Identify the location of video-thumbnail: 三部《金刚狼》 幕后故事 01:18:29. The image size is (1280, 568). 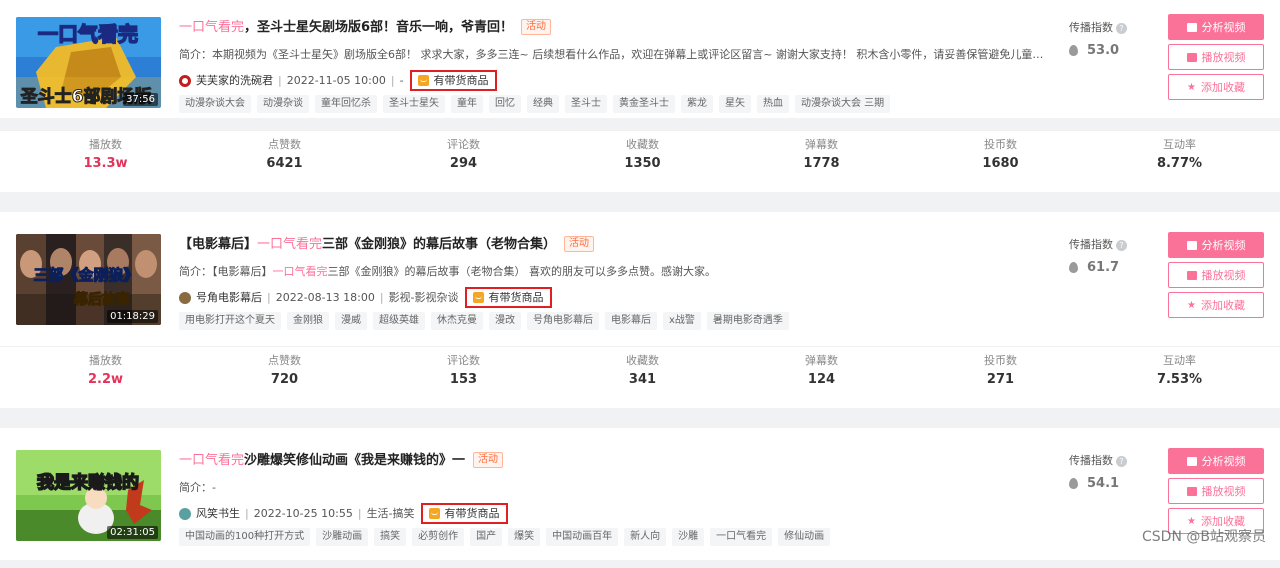
(88, 279).